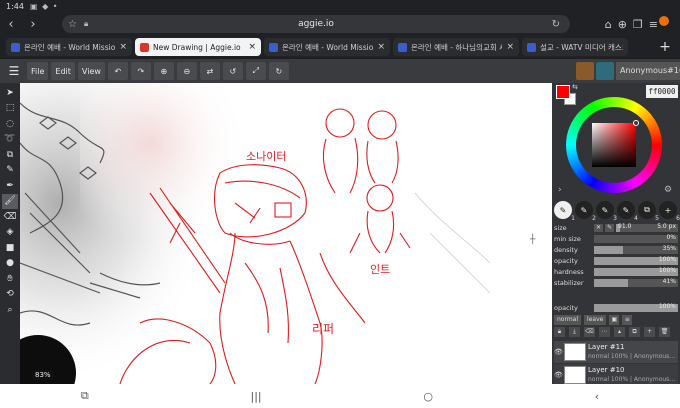  I want to click on rectangle-icon: ■, so click(10, 248).